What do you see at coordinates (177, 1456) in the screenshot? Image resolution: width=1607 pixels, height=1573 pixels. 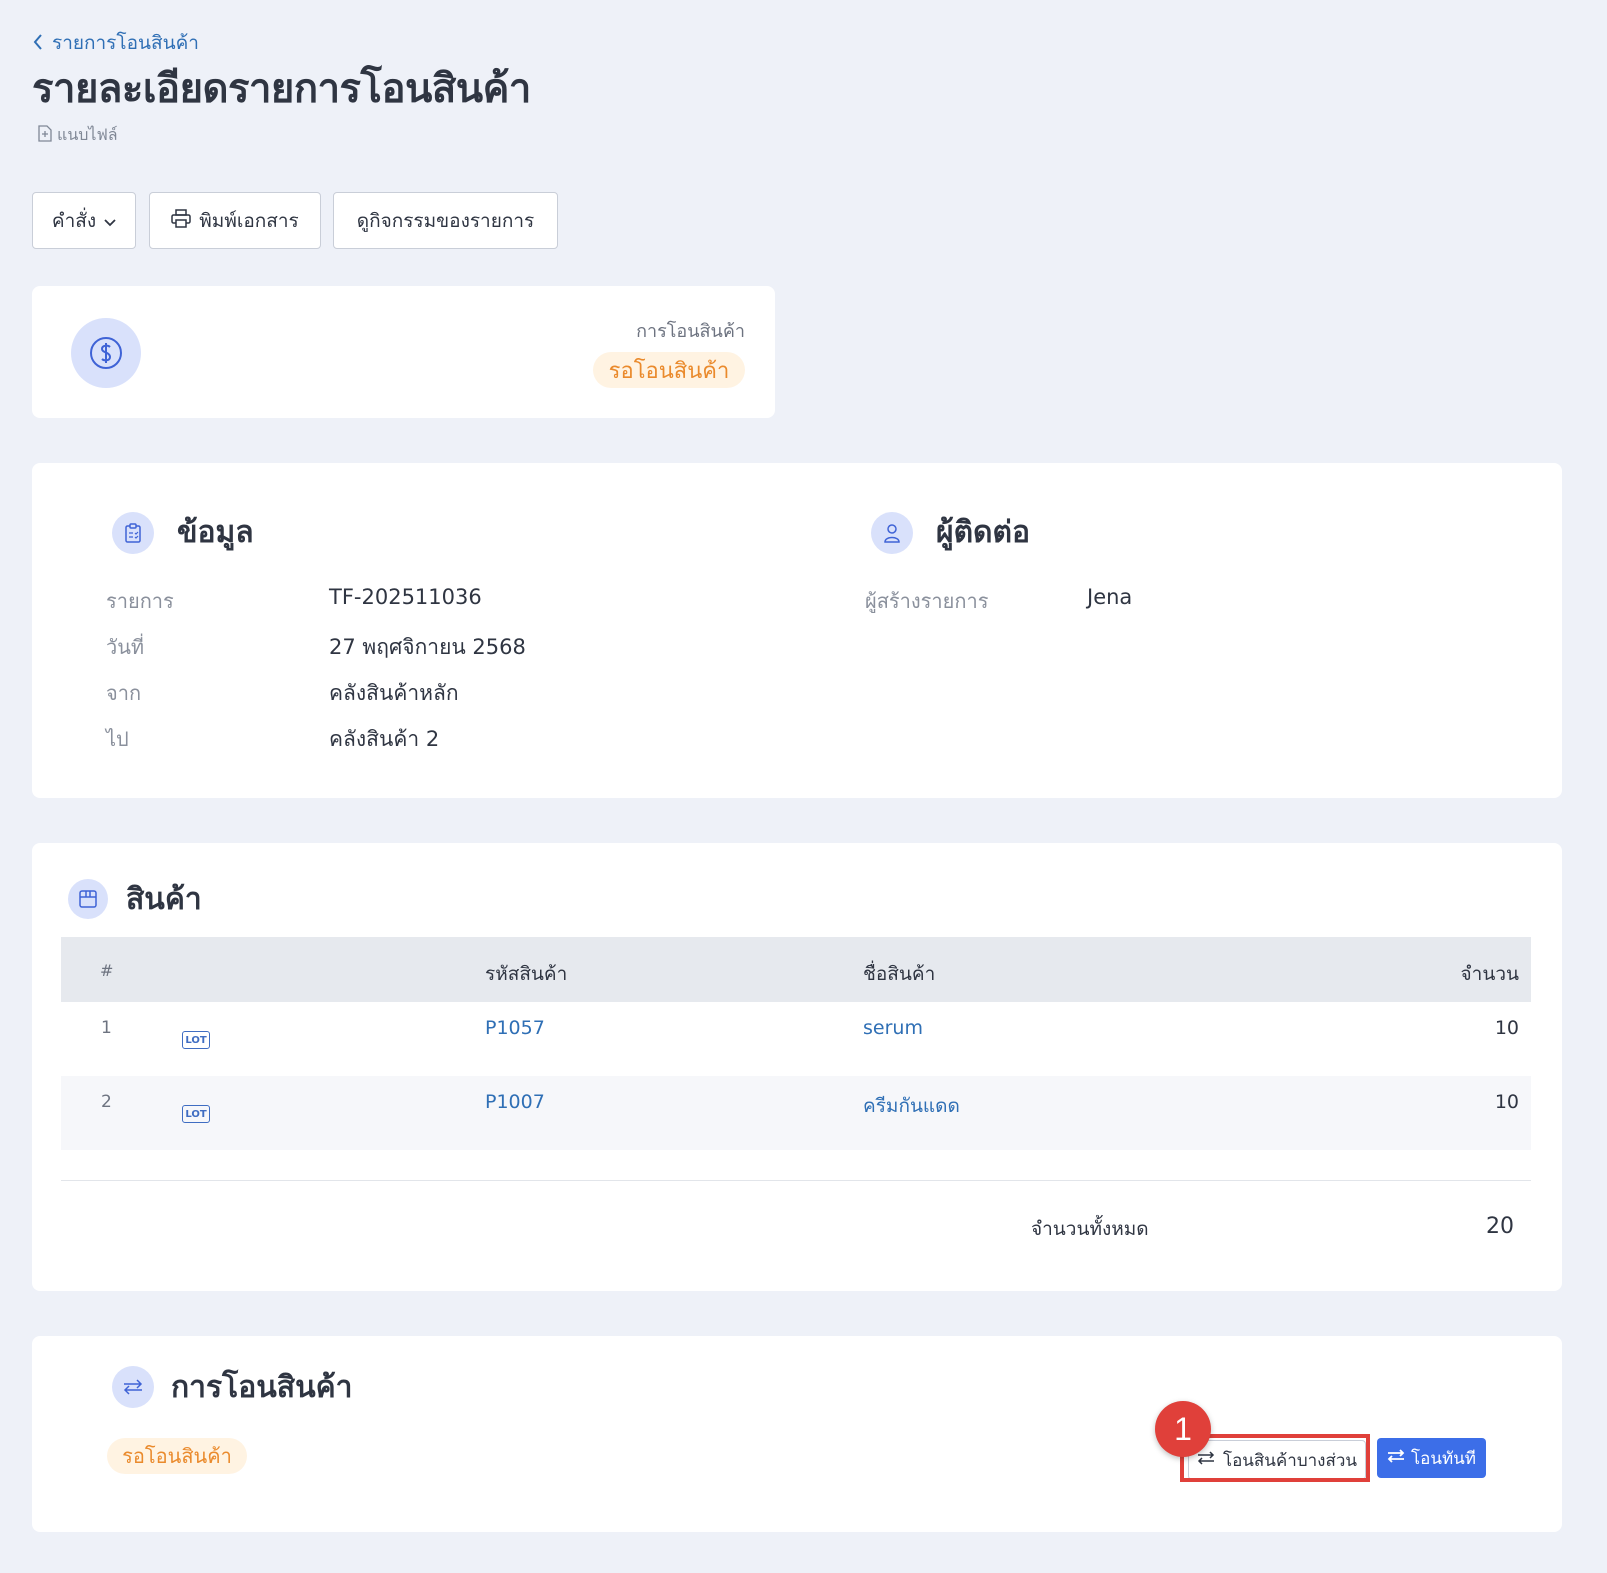 I see `transfer-status-badge: รอโอนสินค้า` at bounding box center [177, 1456].